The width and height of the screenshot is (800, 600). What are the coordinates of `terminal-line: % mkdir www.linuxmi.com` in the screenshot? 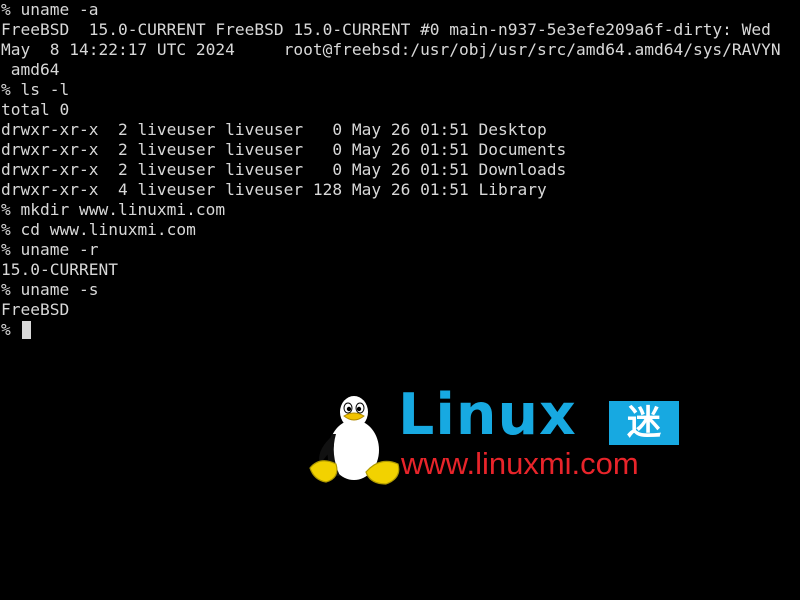 It's located at (113, 209).